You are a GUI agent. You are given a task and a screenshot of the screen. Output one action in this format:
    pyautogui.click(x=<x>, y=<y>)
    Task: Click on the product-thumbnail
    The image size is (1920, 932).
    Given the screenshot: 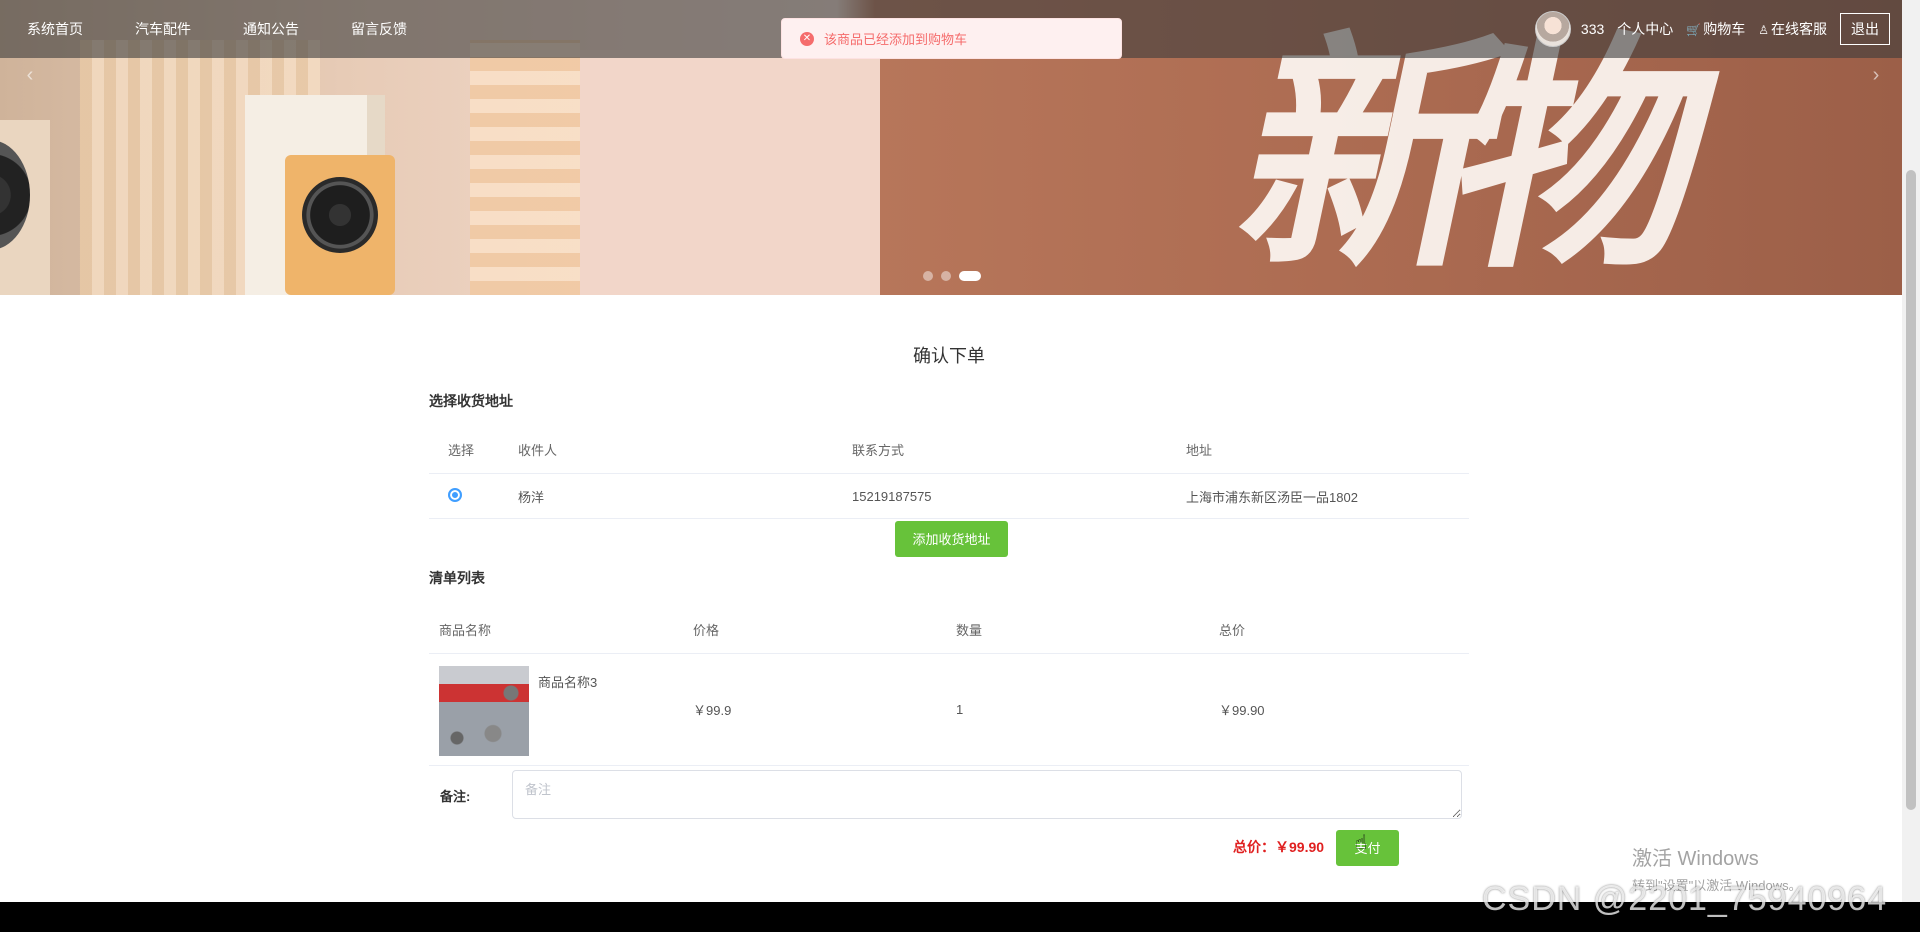 What is the action you would take?
    pyautogui.click(x=484, y=711)
    